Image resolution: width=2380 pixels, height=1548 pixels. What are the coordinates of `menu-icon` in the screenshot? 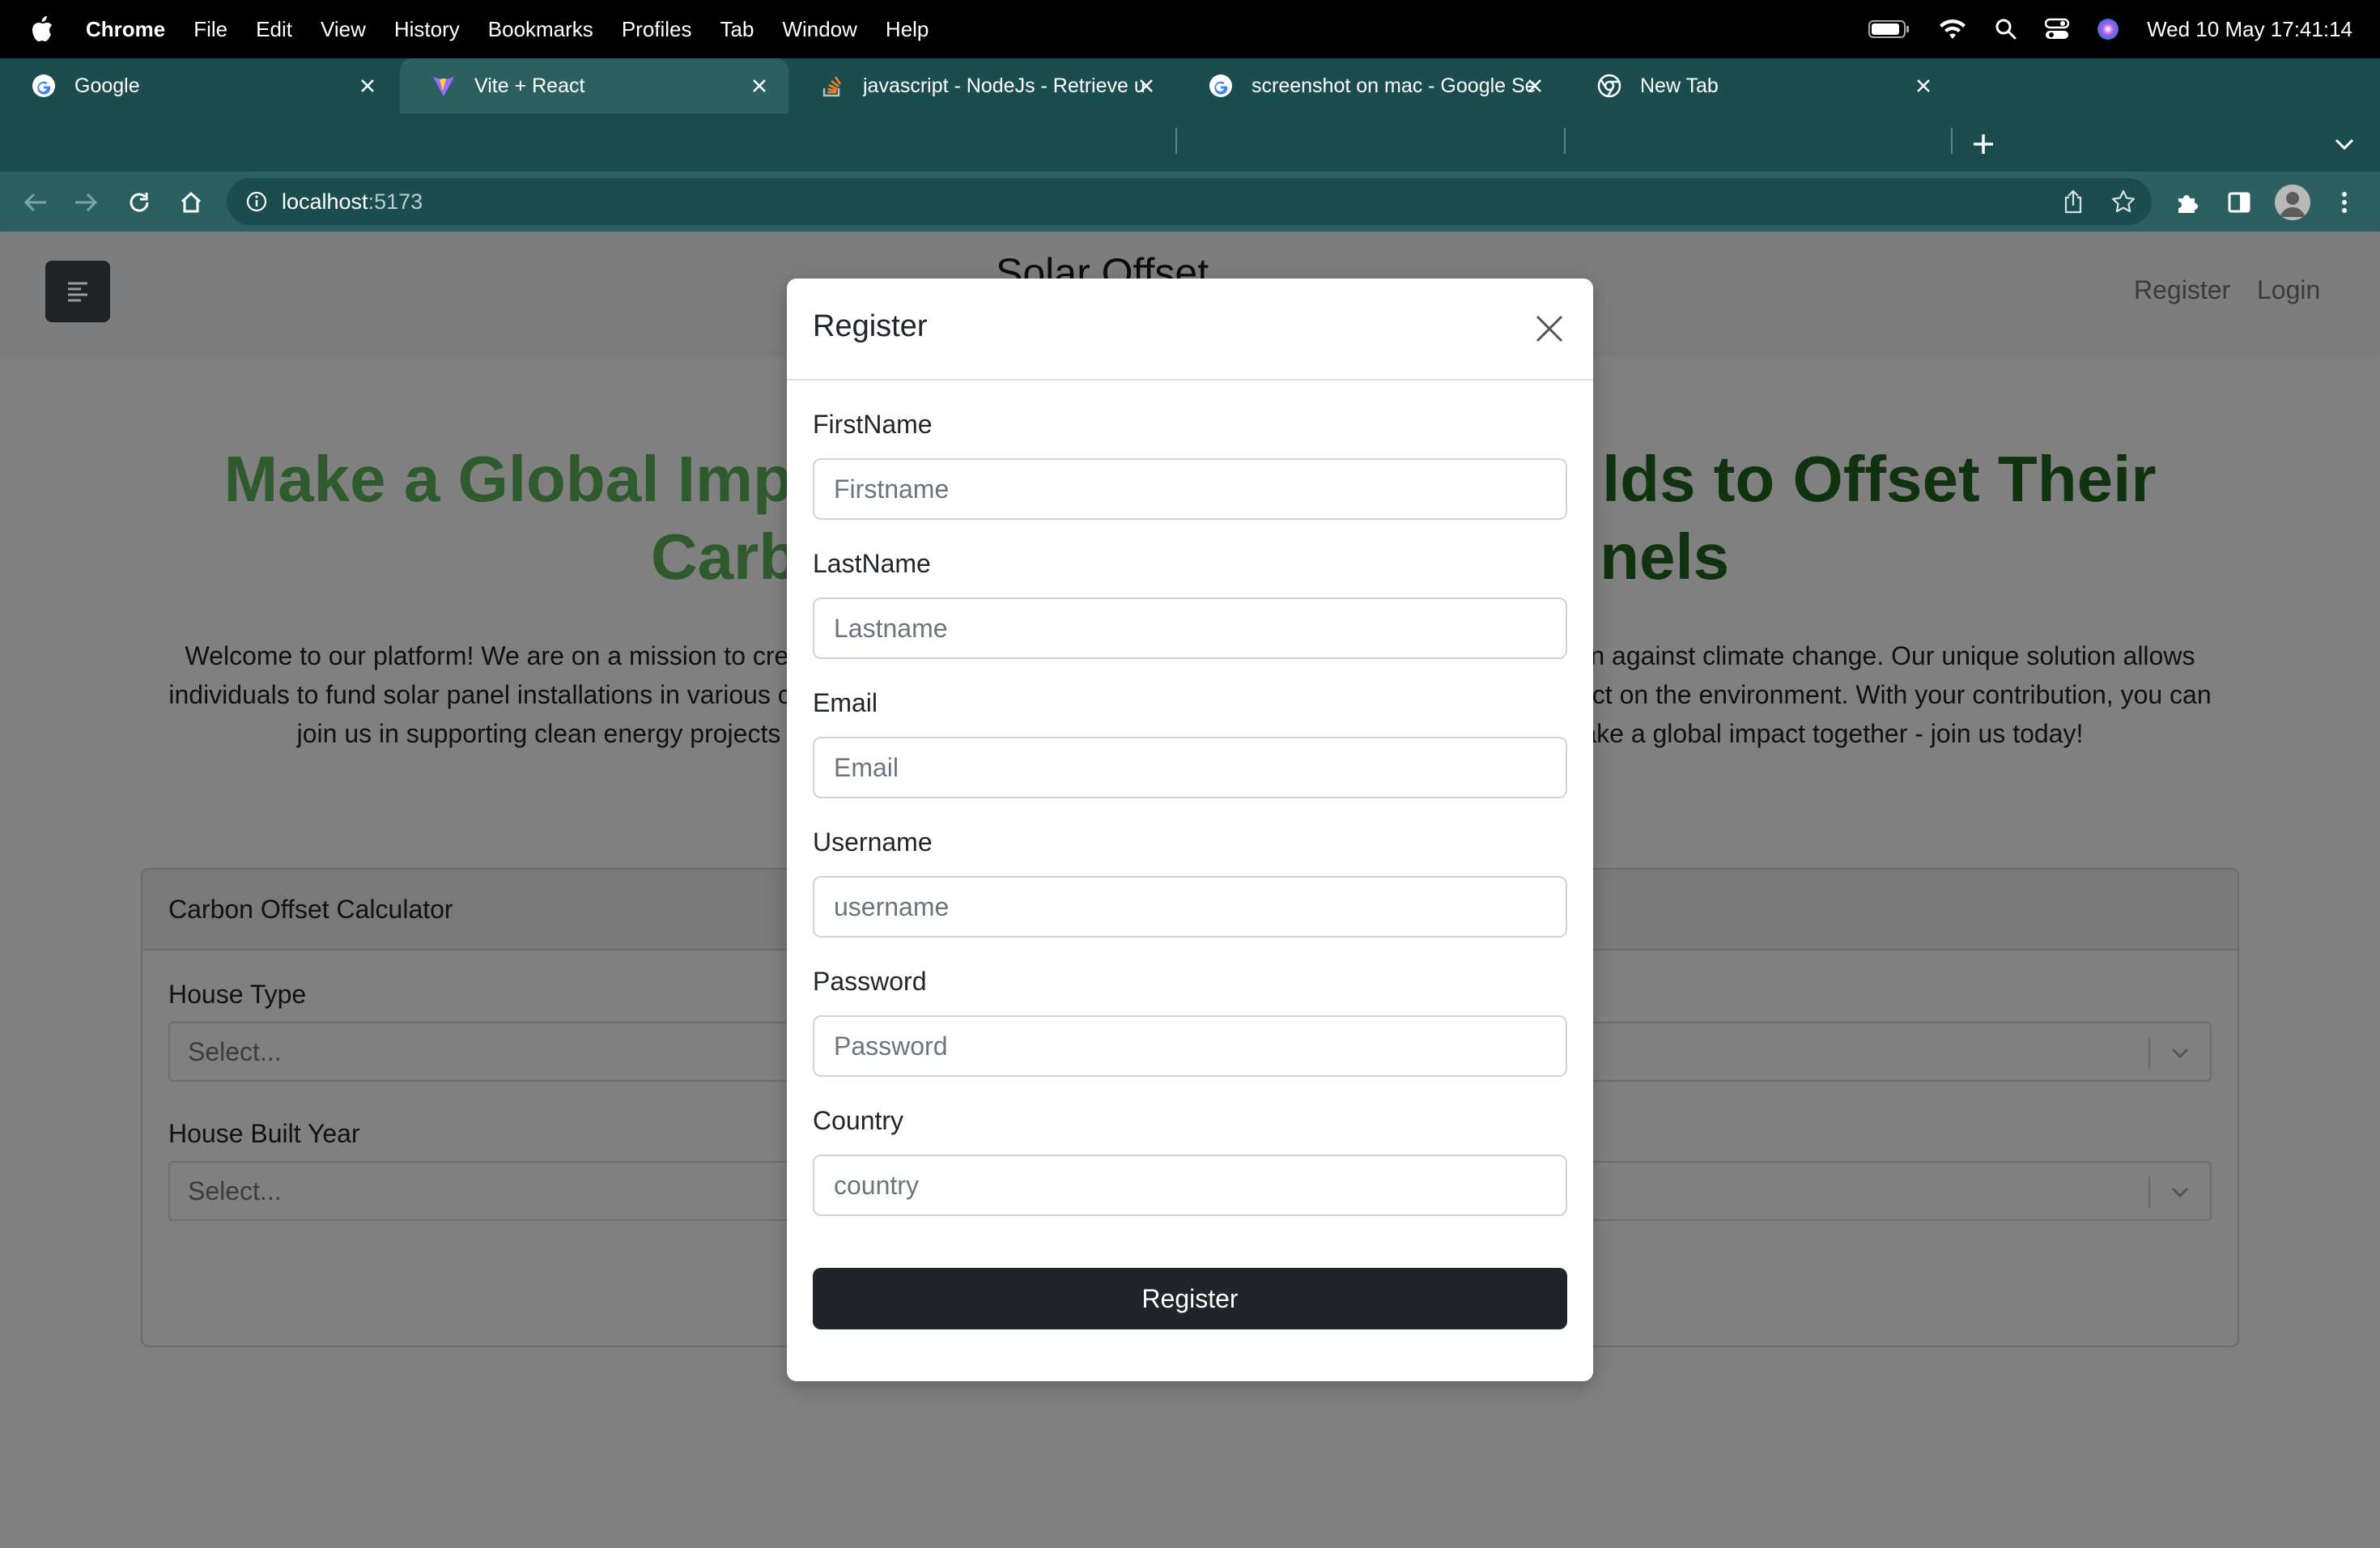 It's located at (77, 292).